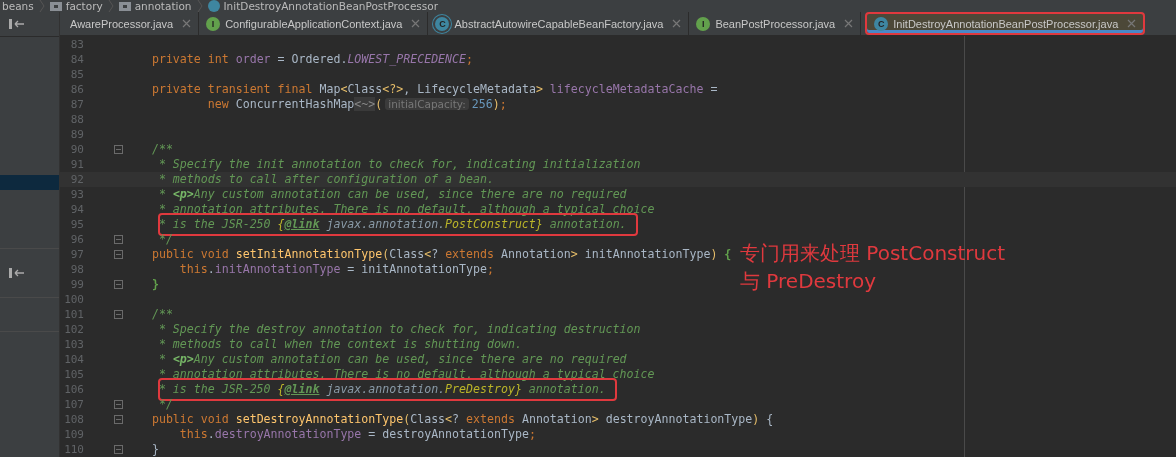  What do you see at coordinates (76, 74) in the screenshot?
I see `line-number: 85` at bounding box center [76, 74].